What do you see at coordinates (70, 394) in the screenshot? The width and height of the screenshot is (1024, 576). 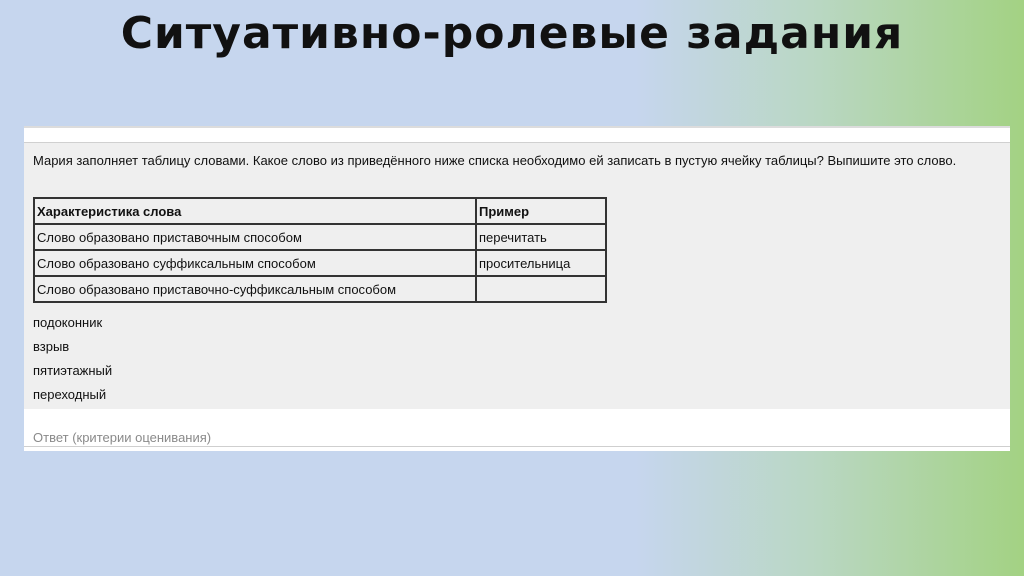 I see `list-item: переходный` at bounding box center [70, 394].